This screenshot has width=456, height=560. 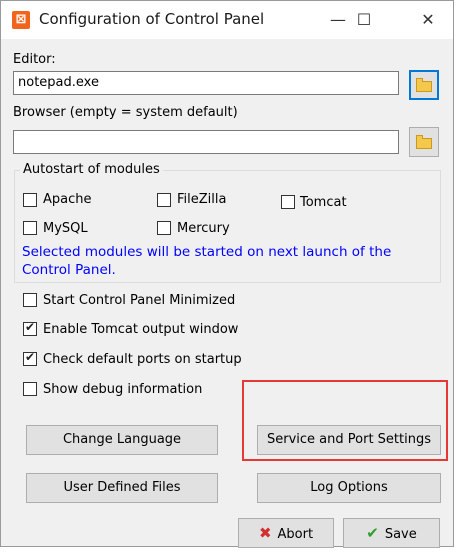 What do you see at coordinates (122, 440) in the screenshot?
I see `change-language-button: Change Language` at bounding box center [122, 440].